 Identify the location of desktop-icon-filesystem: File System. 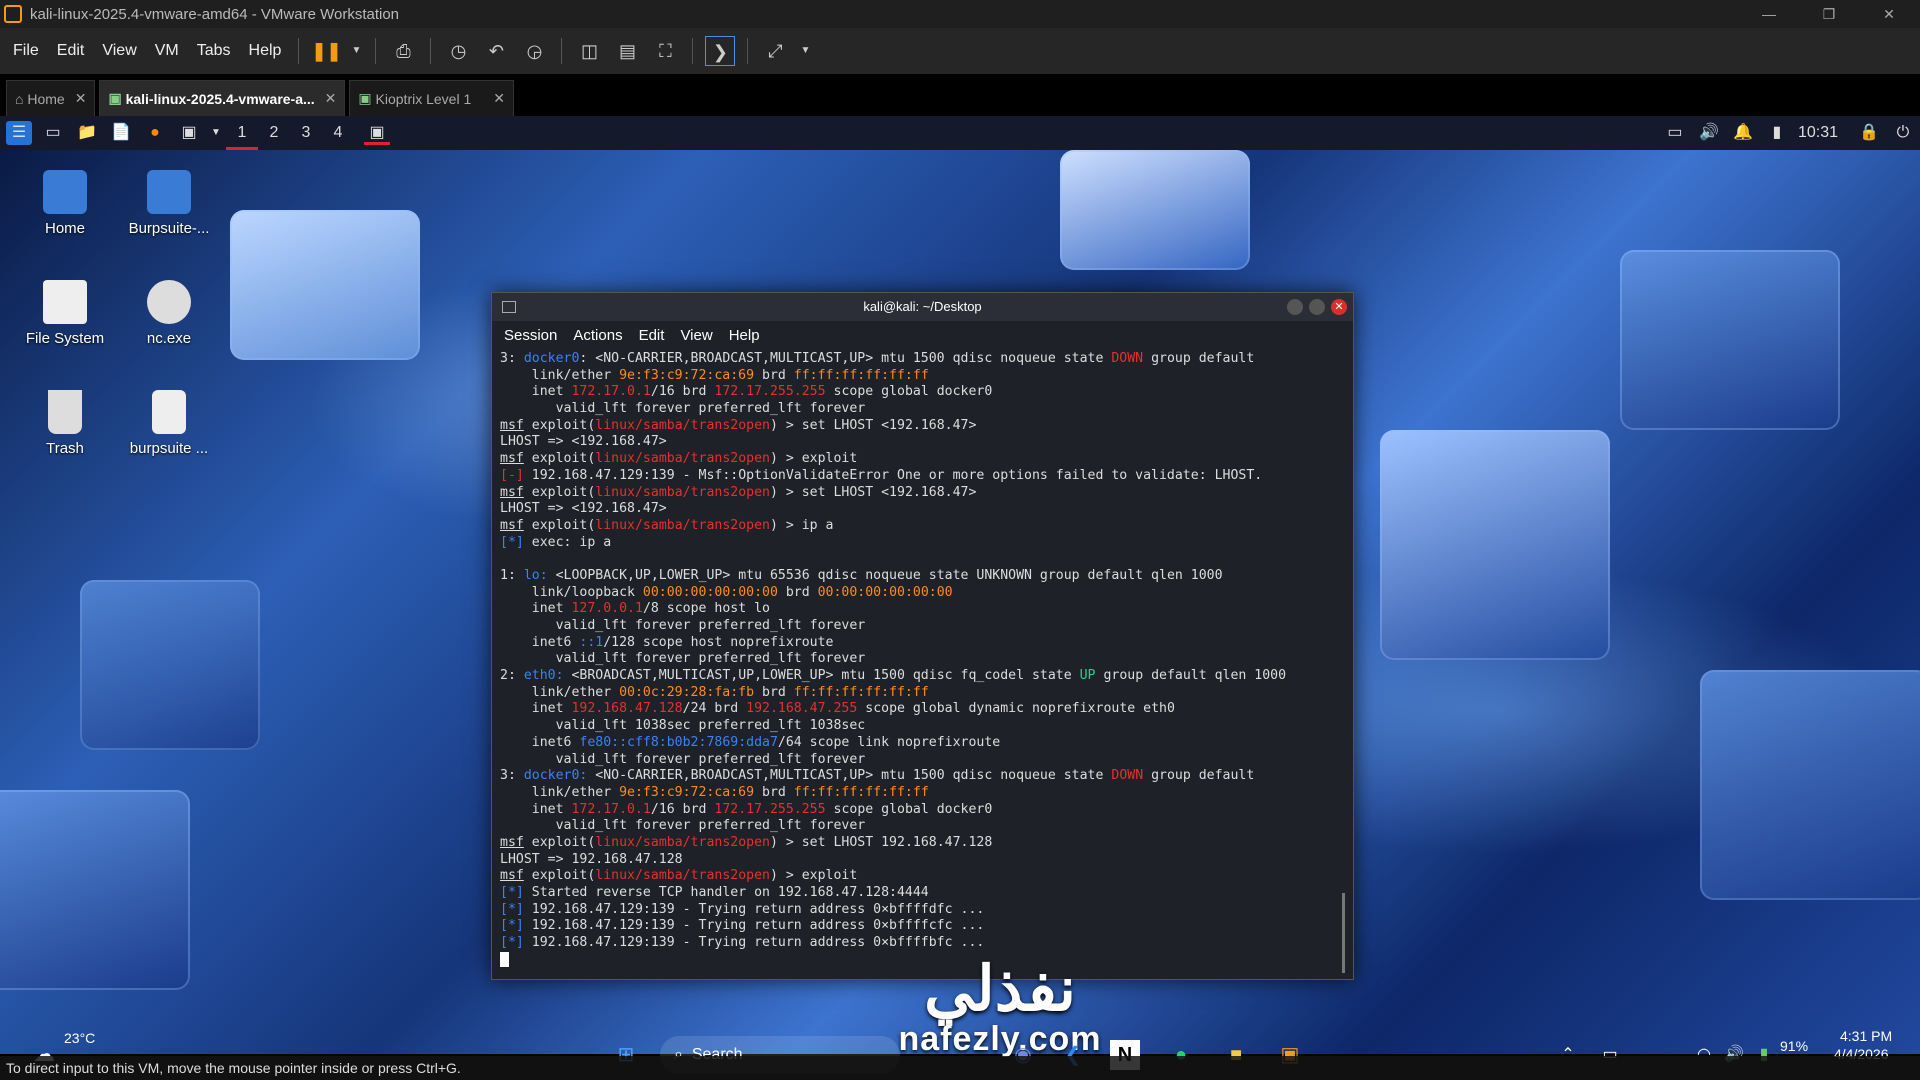
(65, 313).